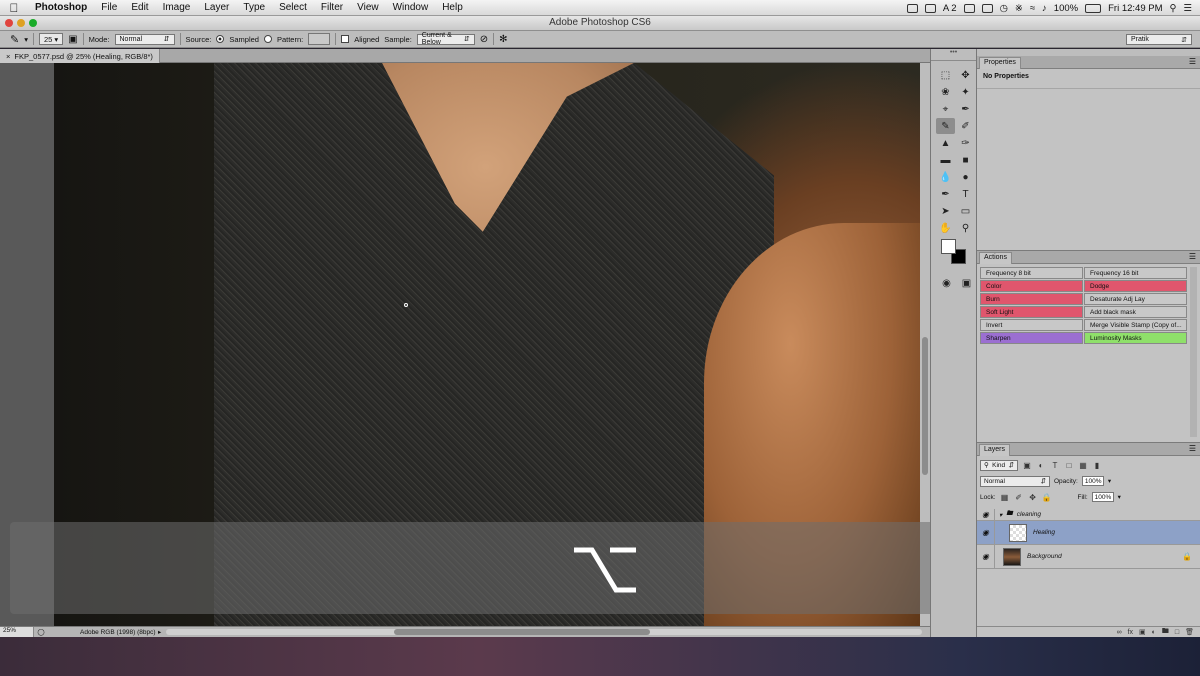  Describe the element at coordinates (965, 177) in the screenshot. I see `dodge-tool-icon: ●` at that location.